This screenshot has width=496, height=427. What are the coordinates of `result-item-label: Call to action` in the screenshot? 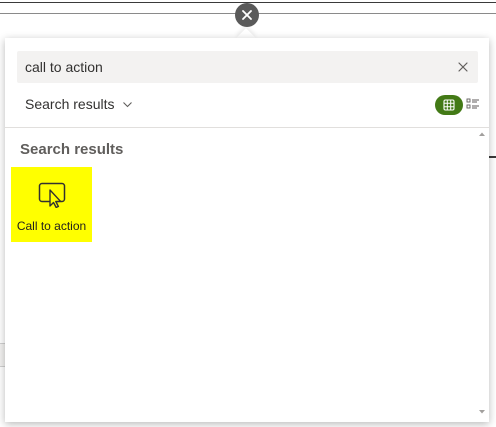 It's located at (51, 226).